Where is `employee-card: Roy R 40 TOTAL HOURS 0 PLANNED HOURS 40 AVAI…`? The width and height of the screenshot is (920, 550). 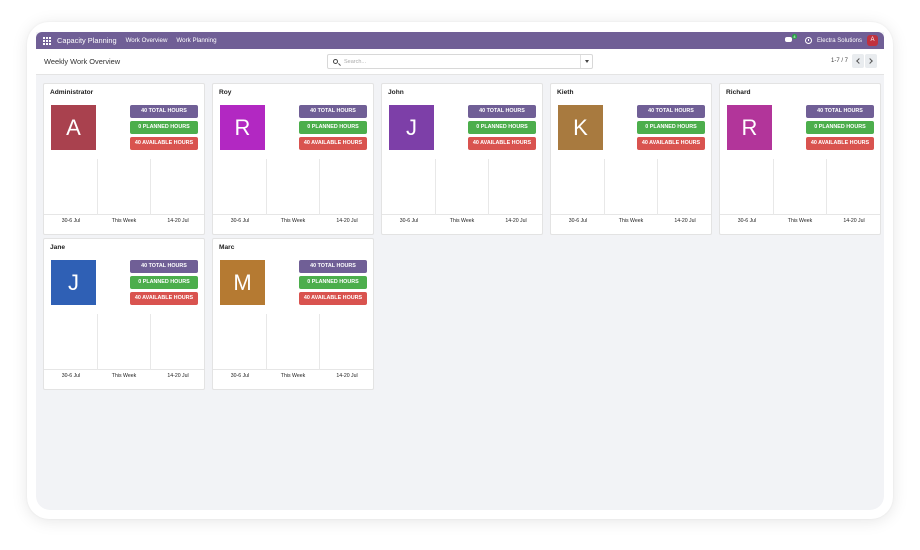
employee-card: Roy R 40 TOTAL HOURS 0 PLANNED HOURS 40 AVAI… is located at coordinates (293, 159).